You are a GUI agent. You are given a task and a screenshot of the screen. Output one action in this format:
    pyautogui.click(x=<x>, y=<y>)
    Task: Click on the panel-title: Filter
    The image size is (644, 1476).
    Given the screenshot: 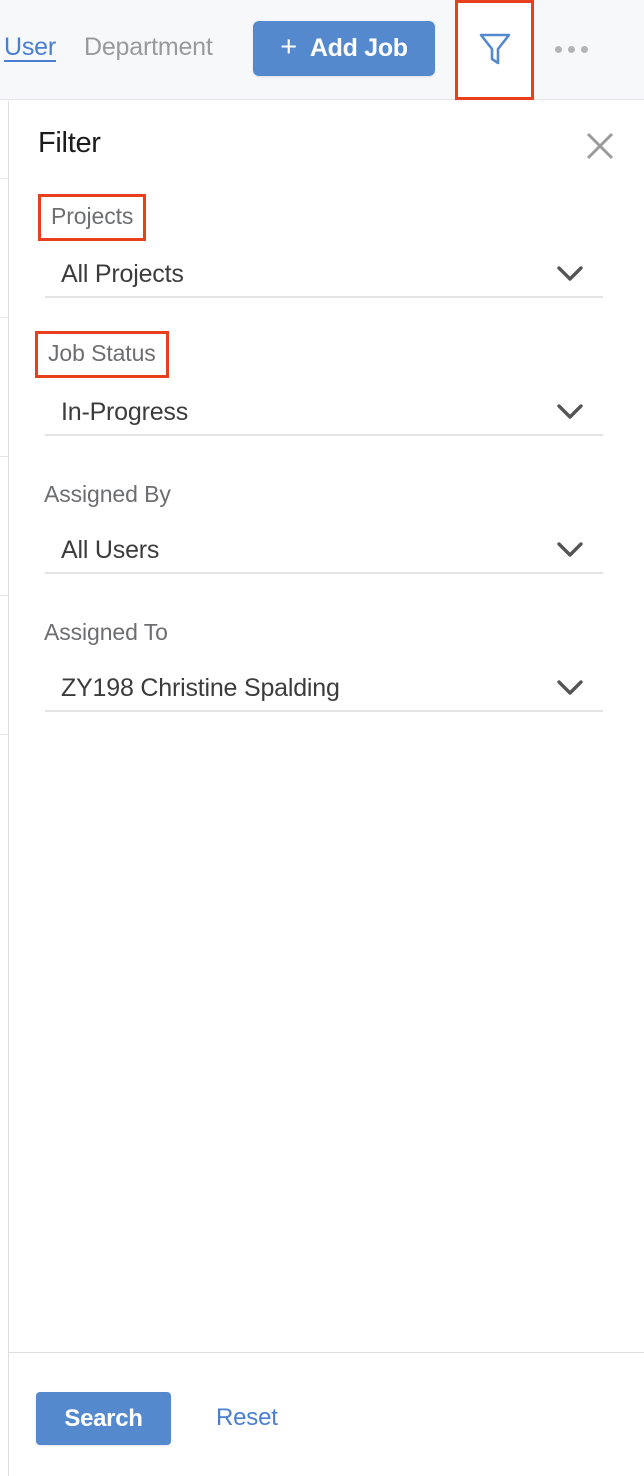 What is the action you would take?
    pyautogui.click(x=69, y=143)
    